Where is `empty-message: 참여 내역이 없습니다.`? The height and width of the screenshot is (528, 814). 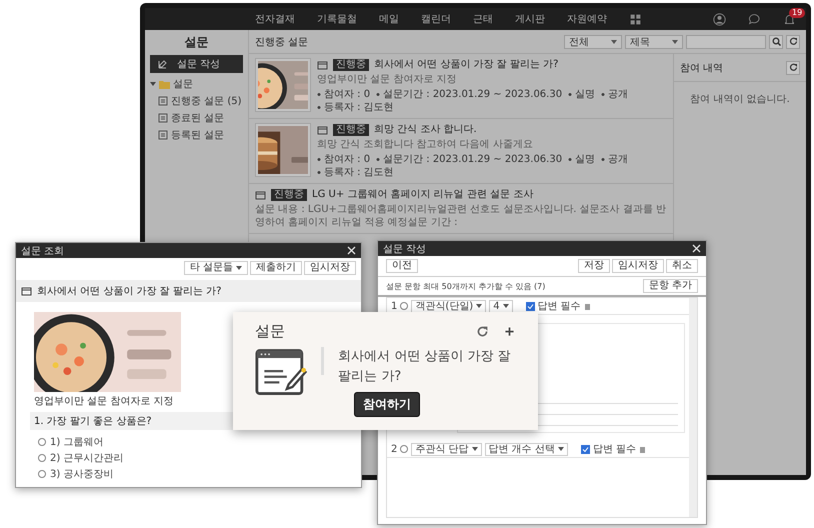 empty-message: 참여 내역이 없습니다. is located at coordinates (740, 99).